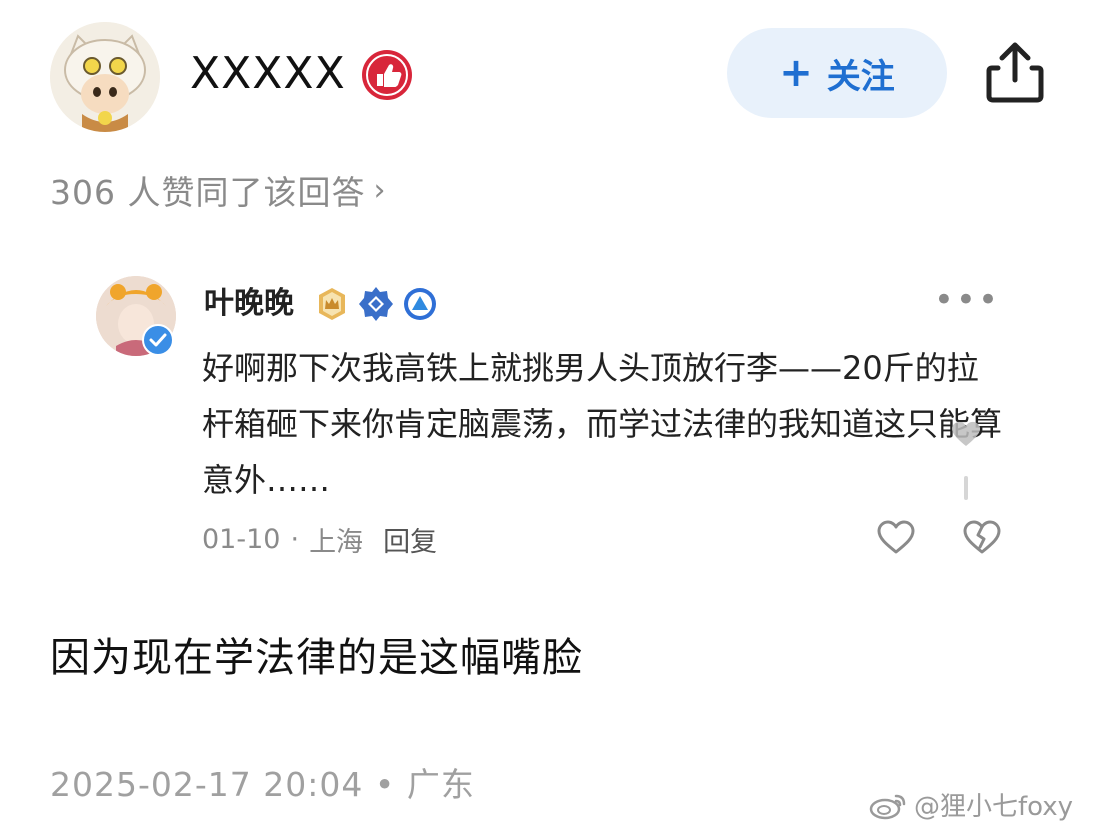 Image resolution: width=1100 pixels, height=835 pixels. What do you see at coordinates (982, 538) in the screenshot?
I see `broken-heart-icon` at bounding box center [982, 538].